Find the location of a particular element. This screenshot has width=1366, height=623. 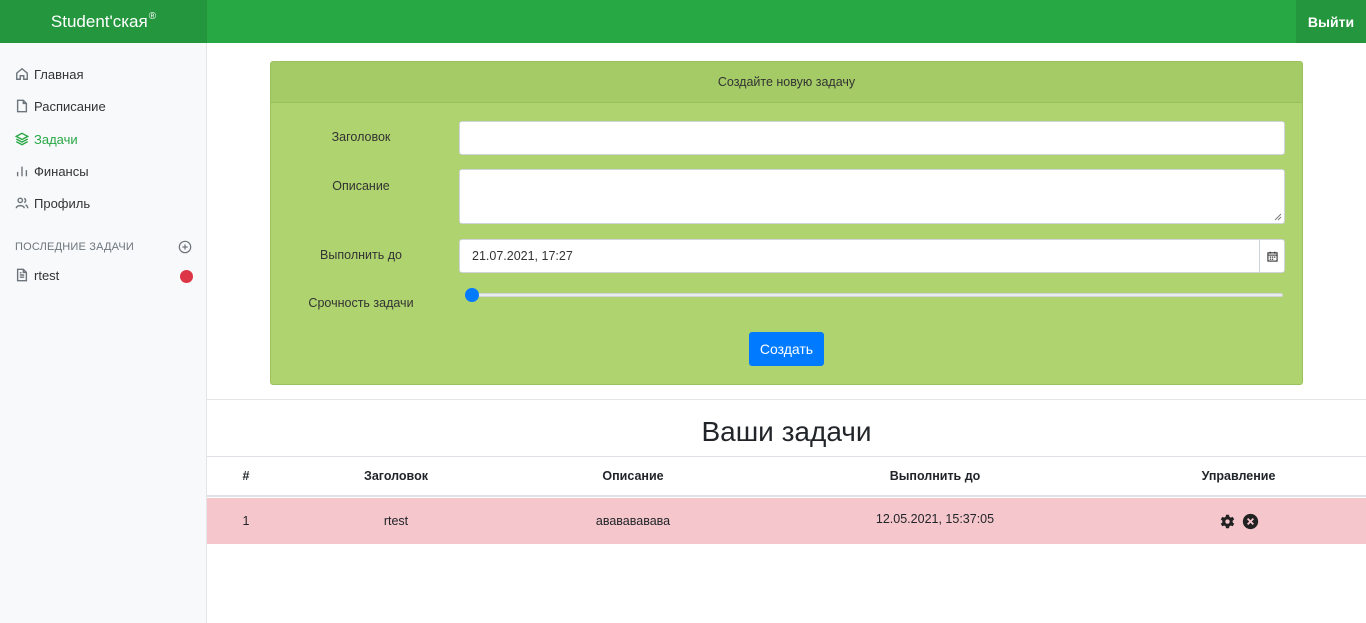

slider-thumb is located at coordinates (472, 295).